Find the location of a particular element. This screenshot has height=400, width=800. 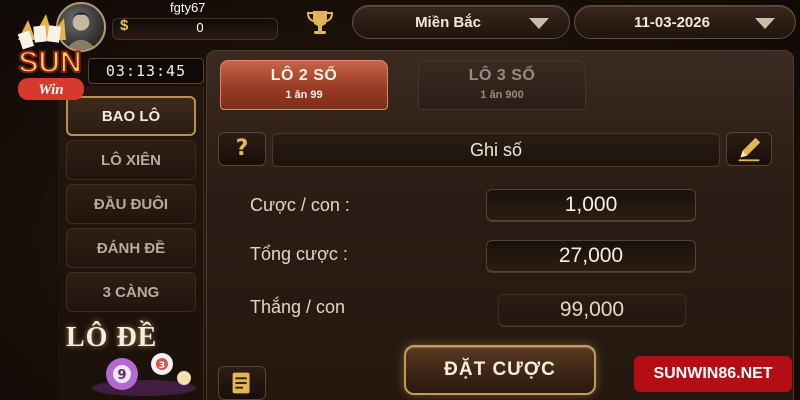

help-icon: ? is located at coordinates (242, 149).